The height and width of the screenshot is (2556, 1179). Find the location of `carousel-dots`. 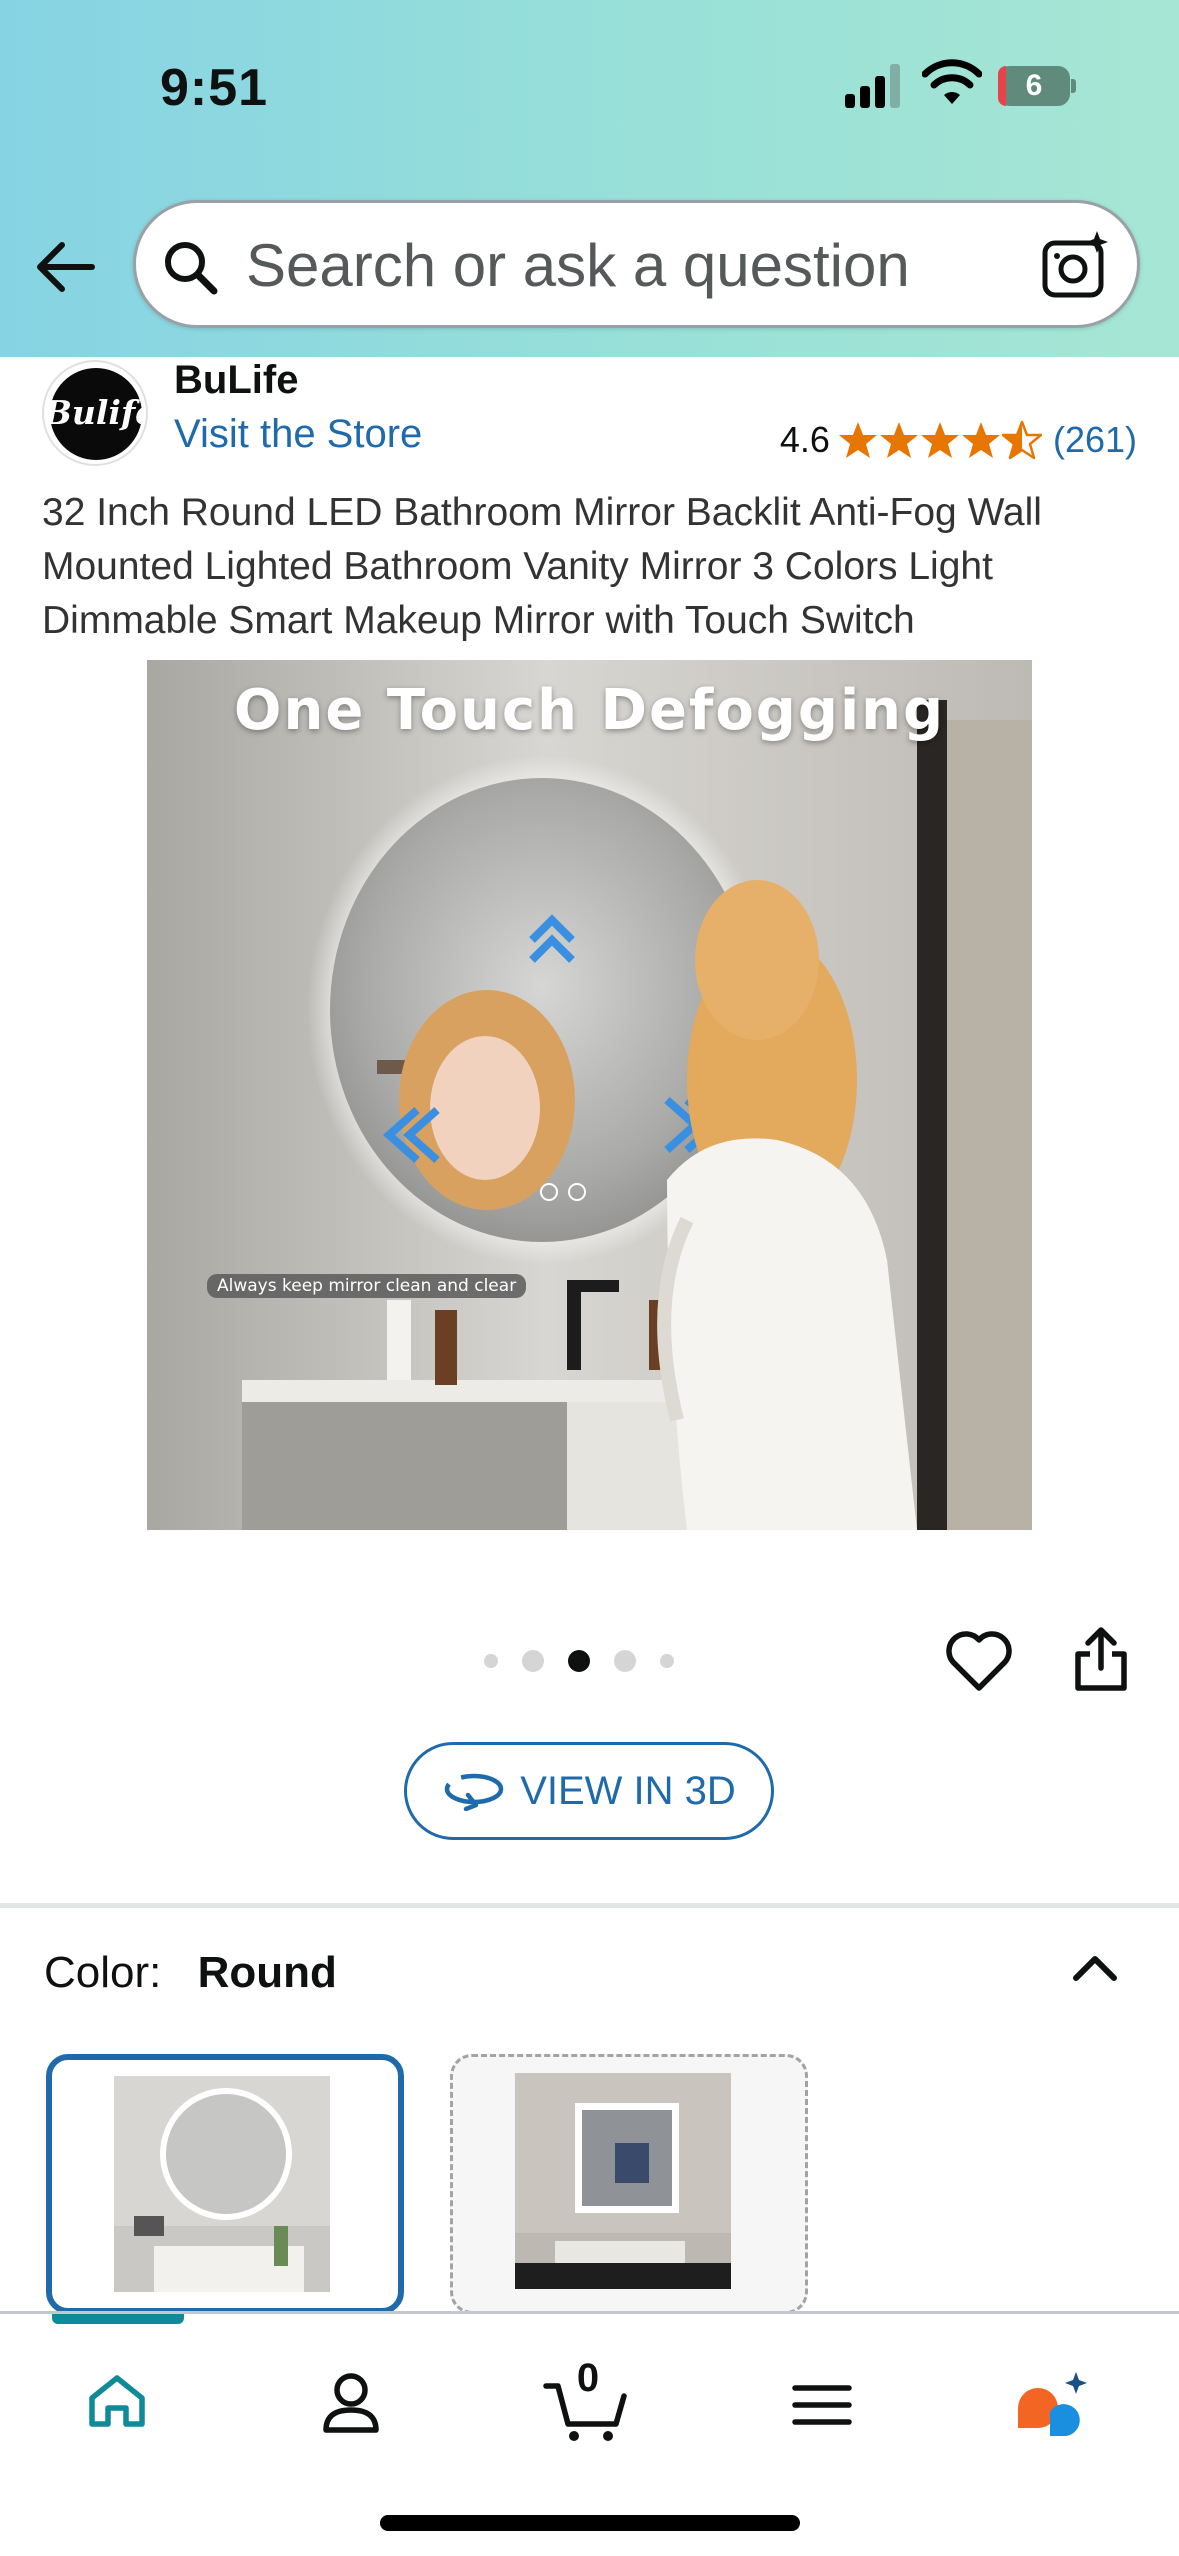

carousel-dots is located at coordinates (579, 1661).